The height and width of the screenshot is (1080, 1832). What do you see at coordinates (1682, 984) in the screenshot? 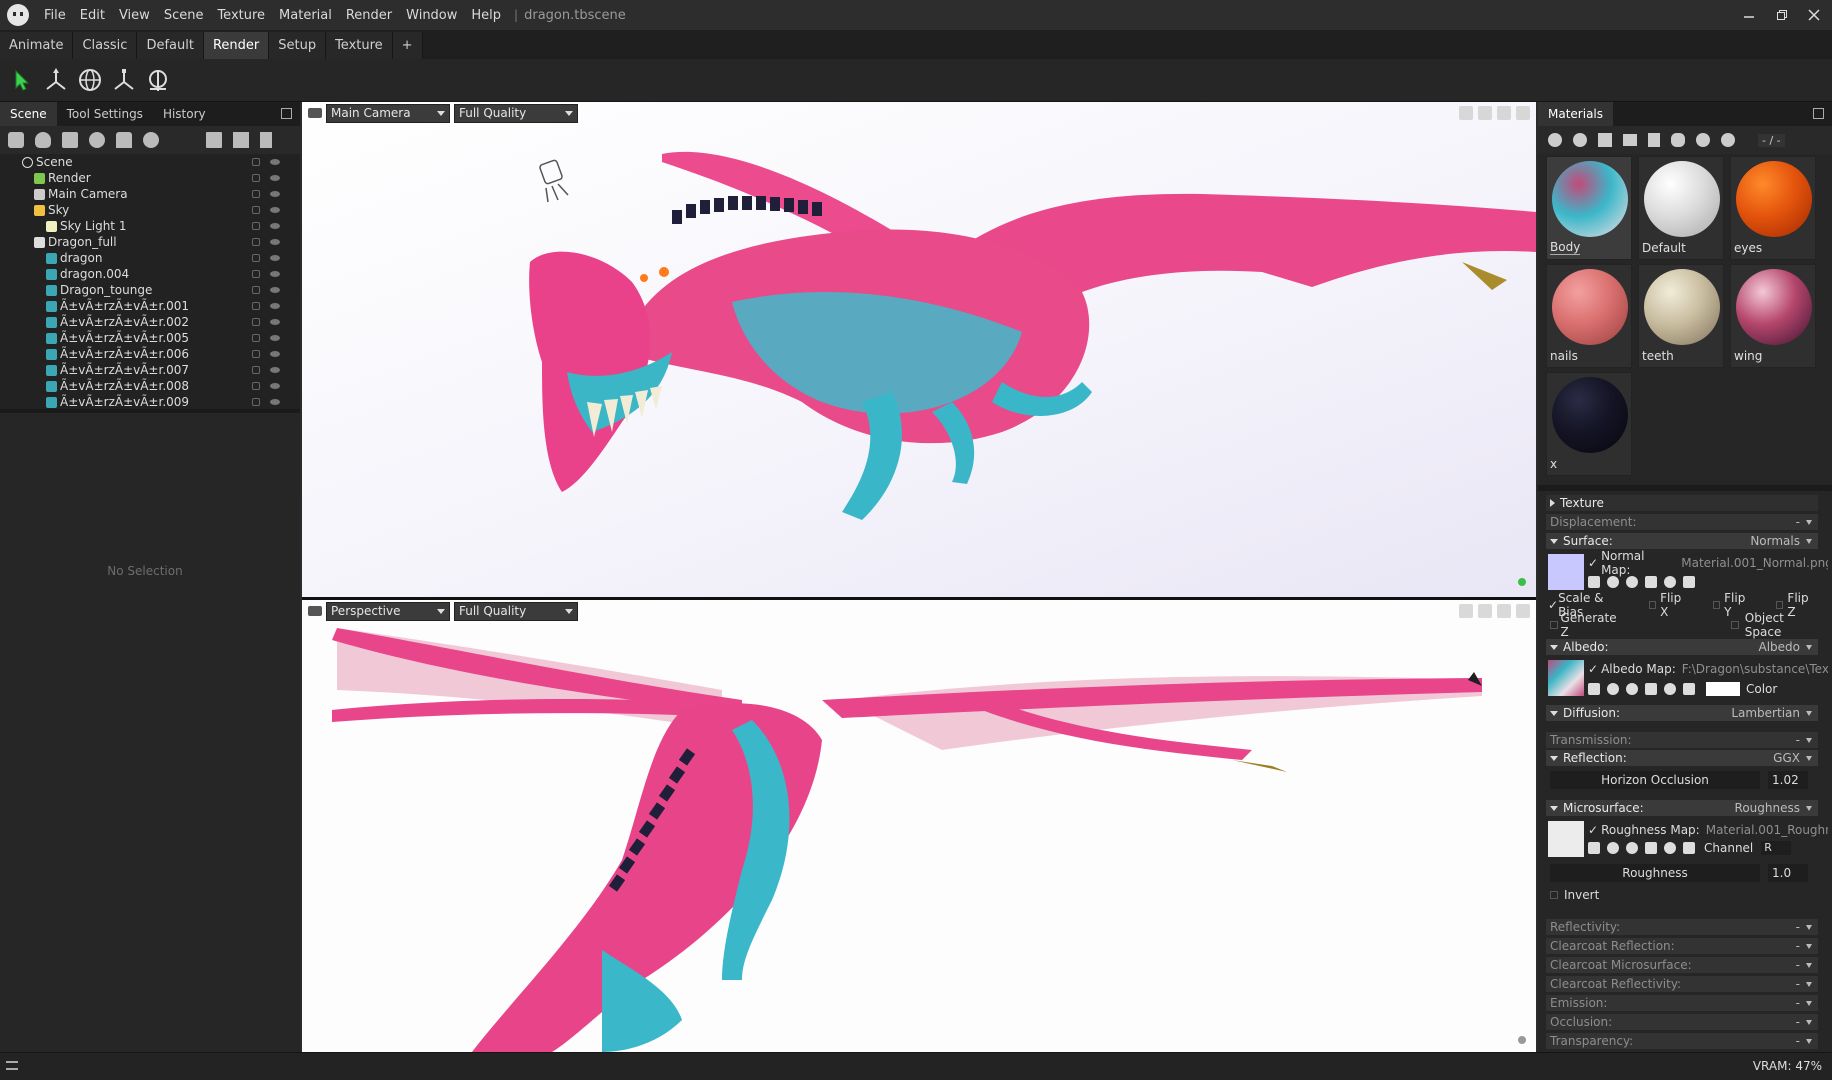
I see `collapsed-section: Clearcoat Reflectivity: -` at bounding box center [1682, 984].